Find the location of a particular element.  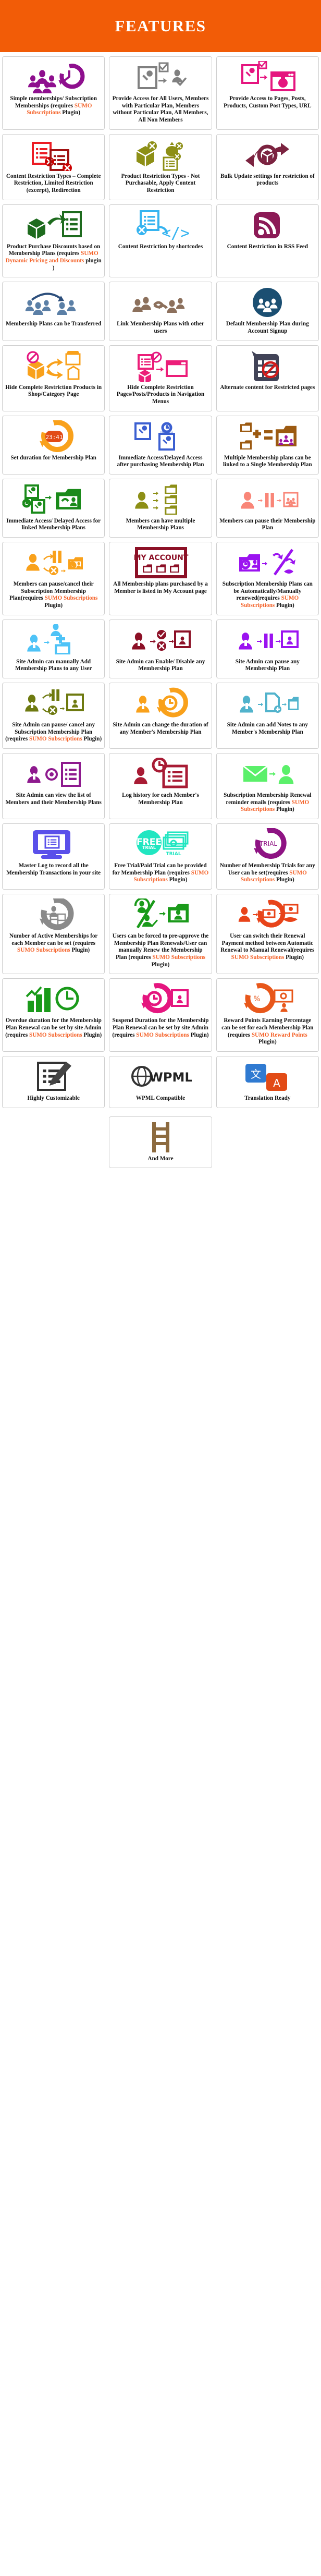

feature-text-part: Members can pause their Membership Plan is located at coordinates (267, 524).